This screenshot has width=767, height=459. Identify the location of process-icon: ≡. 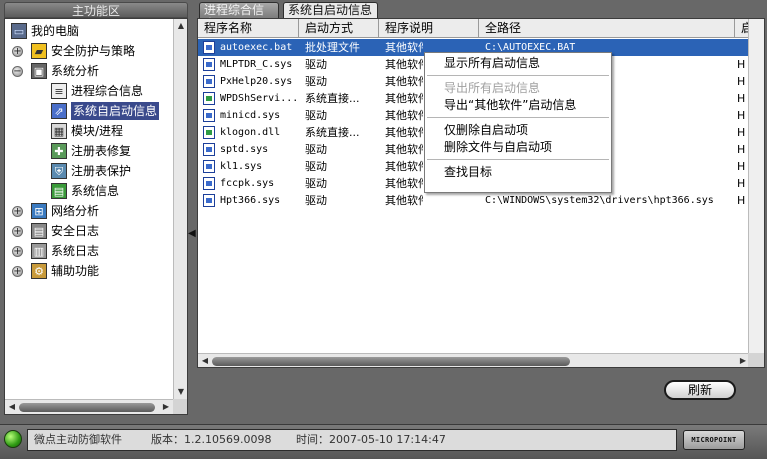
(59, 91).